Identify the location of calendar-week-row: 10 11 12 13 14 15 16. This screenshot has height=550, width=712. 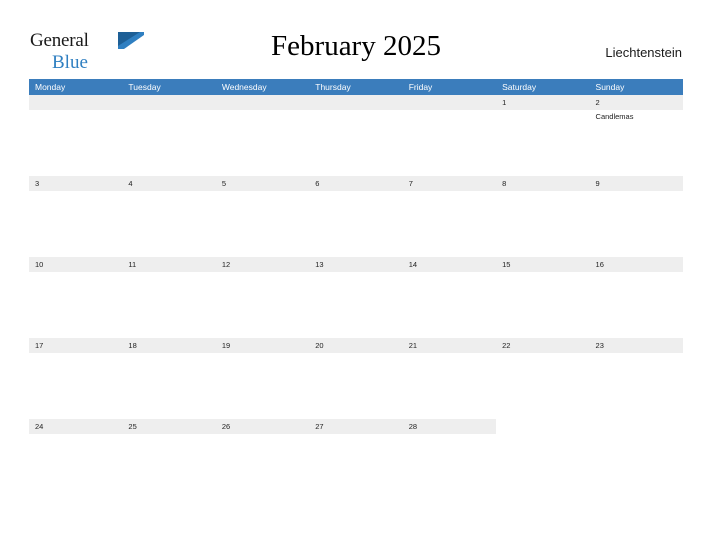
(356, 297).